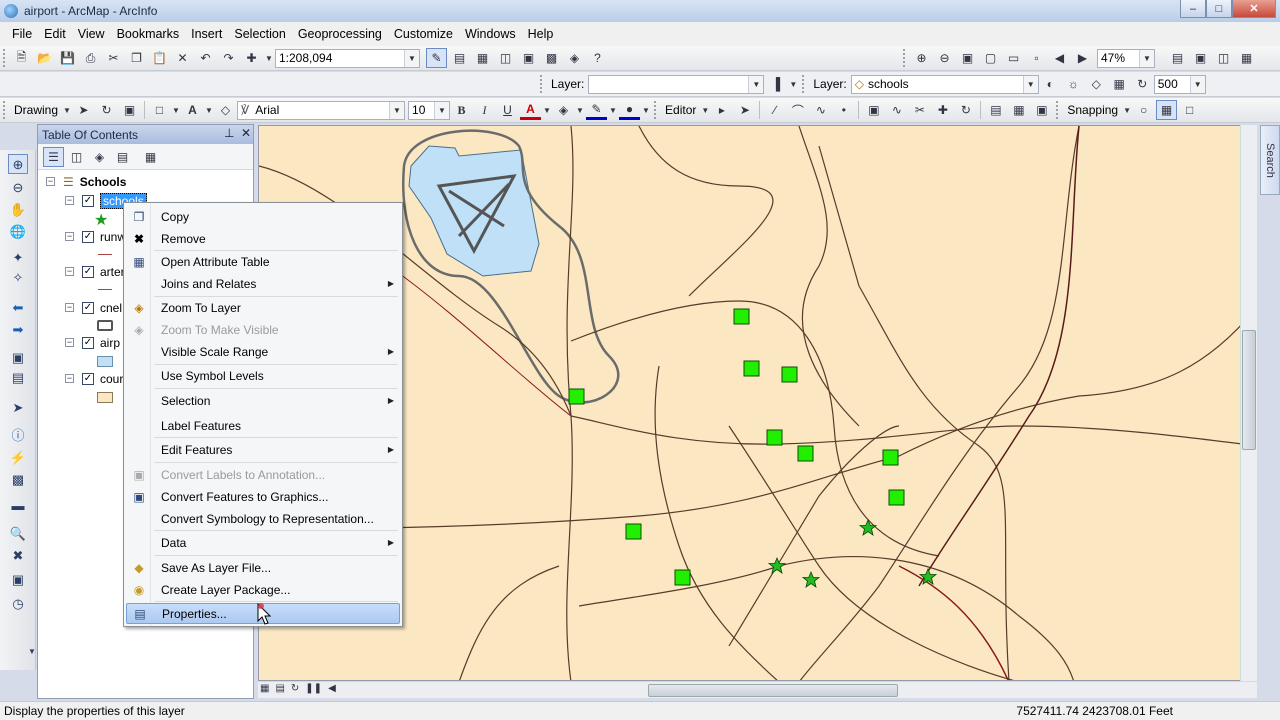 The width and height of the screenshot is (1280, 720). What do you see at coordinates (965, 110) in the screenshot?
I see `rotate-tool-icon: ↻` at bounding box center [965, 110].